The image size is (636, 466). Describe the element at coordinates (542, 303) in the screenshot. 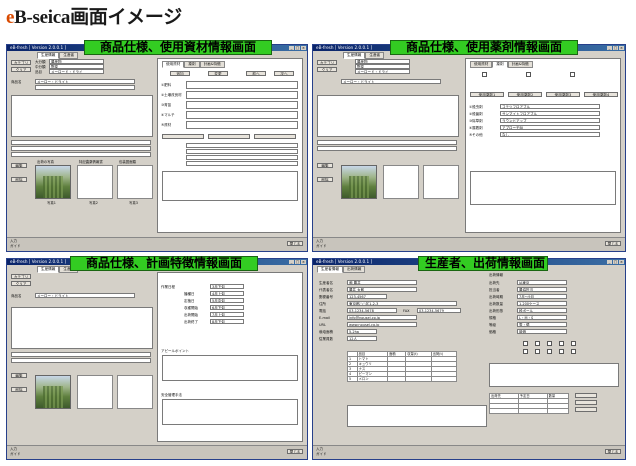

I see `shipping-field: 1,200ケース` at that location.